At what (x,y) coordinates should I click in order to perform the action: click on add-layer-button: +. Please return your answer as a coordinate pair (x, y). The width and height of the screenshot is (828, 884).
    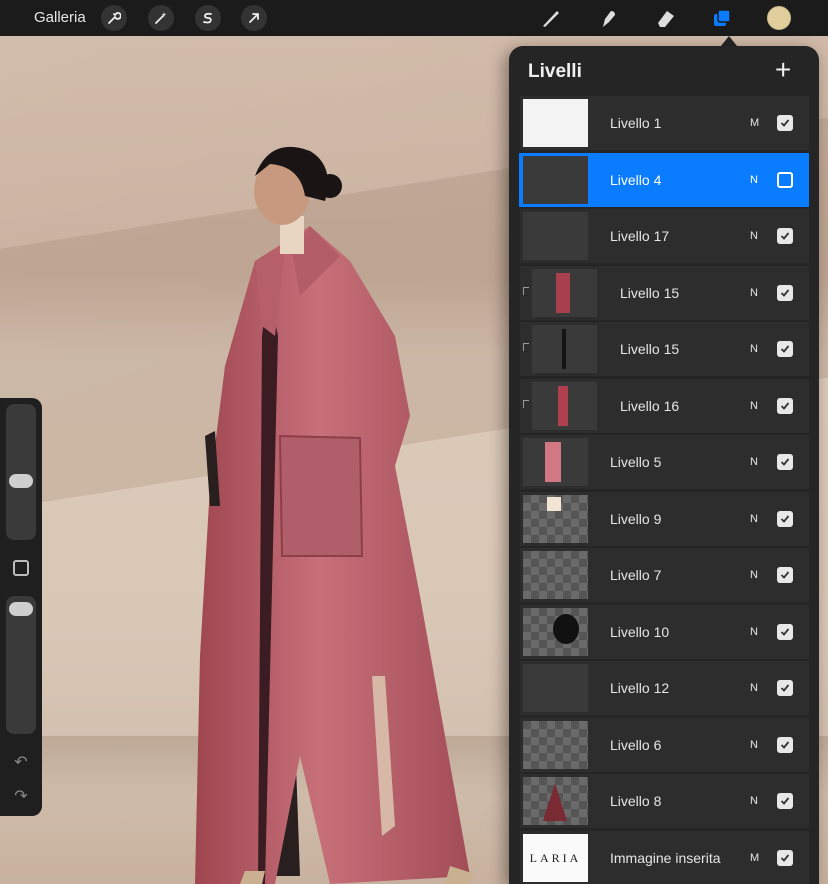
    Looking at the image, I should click on (783, 70).